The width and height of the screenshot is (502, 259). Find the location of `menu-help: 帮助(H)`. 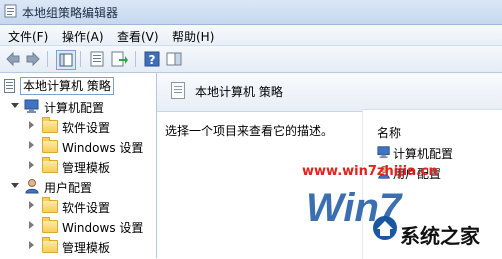

menu-help: 帮助(H) is located at coordinates (193, 36).